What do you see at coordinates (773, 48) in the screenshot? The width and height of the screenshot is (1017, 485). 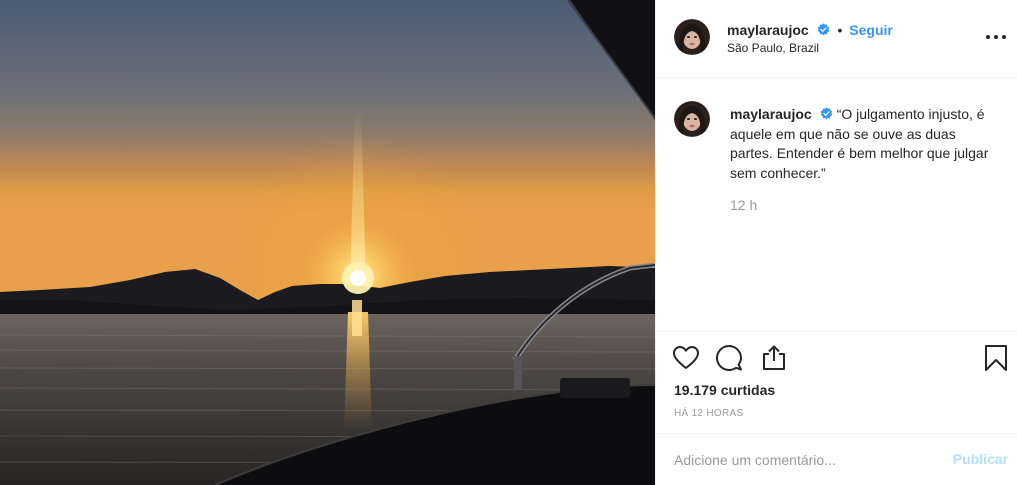 I see `location-link: São Paulo, Brazil` at bounding box center [773, 48].